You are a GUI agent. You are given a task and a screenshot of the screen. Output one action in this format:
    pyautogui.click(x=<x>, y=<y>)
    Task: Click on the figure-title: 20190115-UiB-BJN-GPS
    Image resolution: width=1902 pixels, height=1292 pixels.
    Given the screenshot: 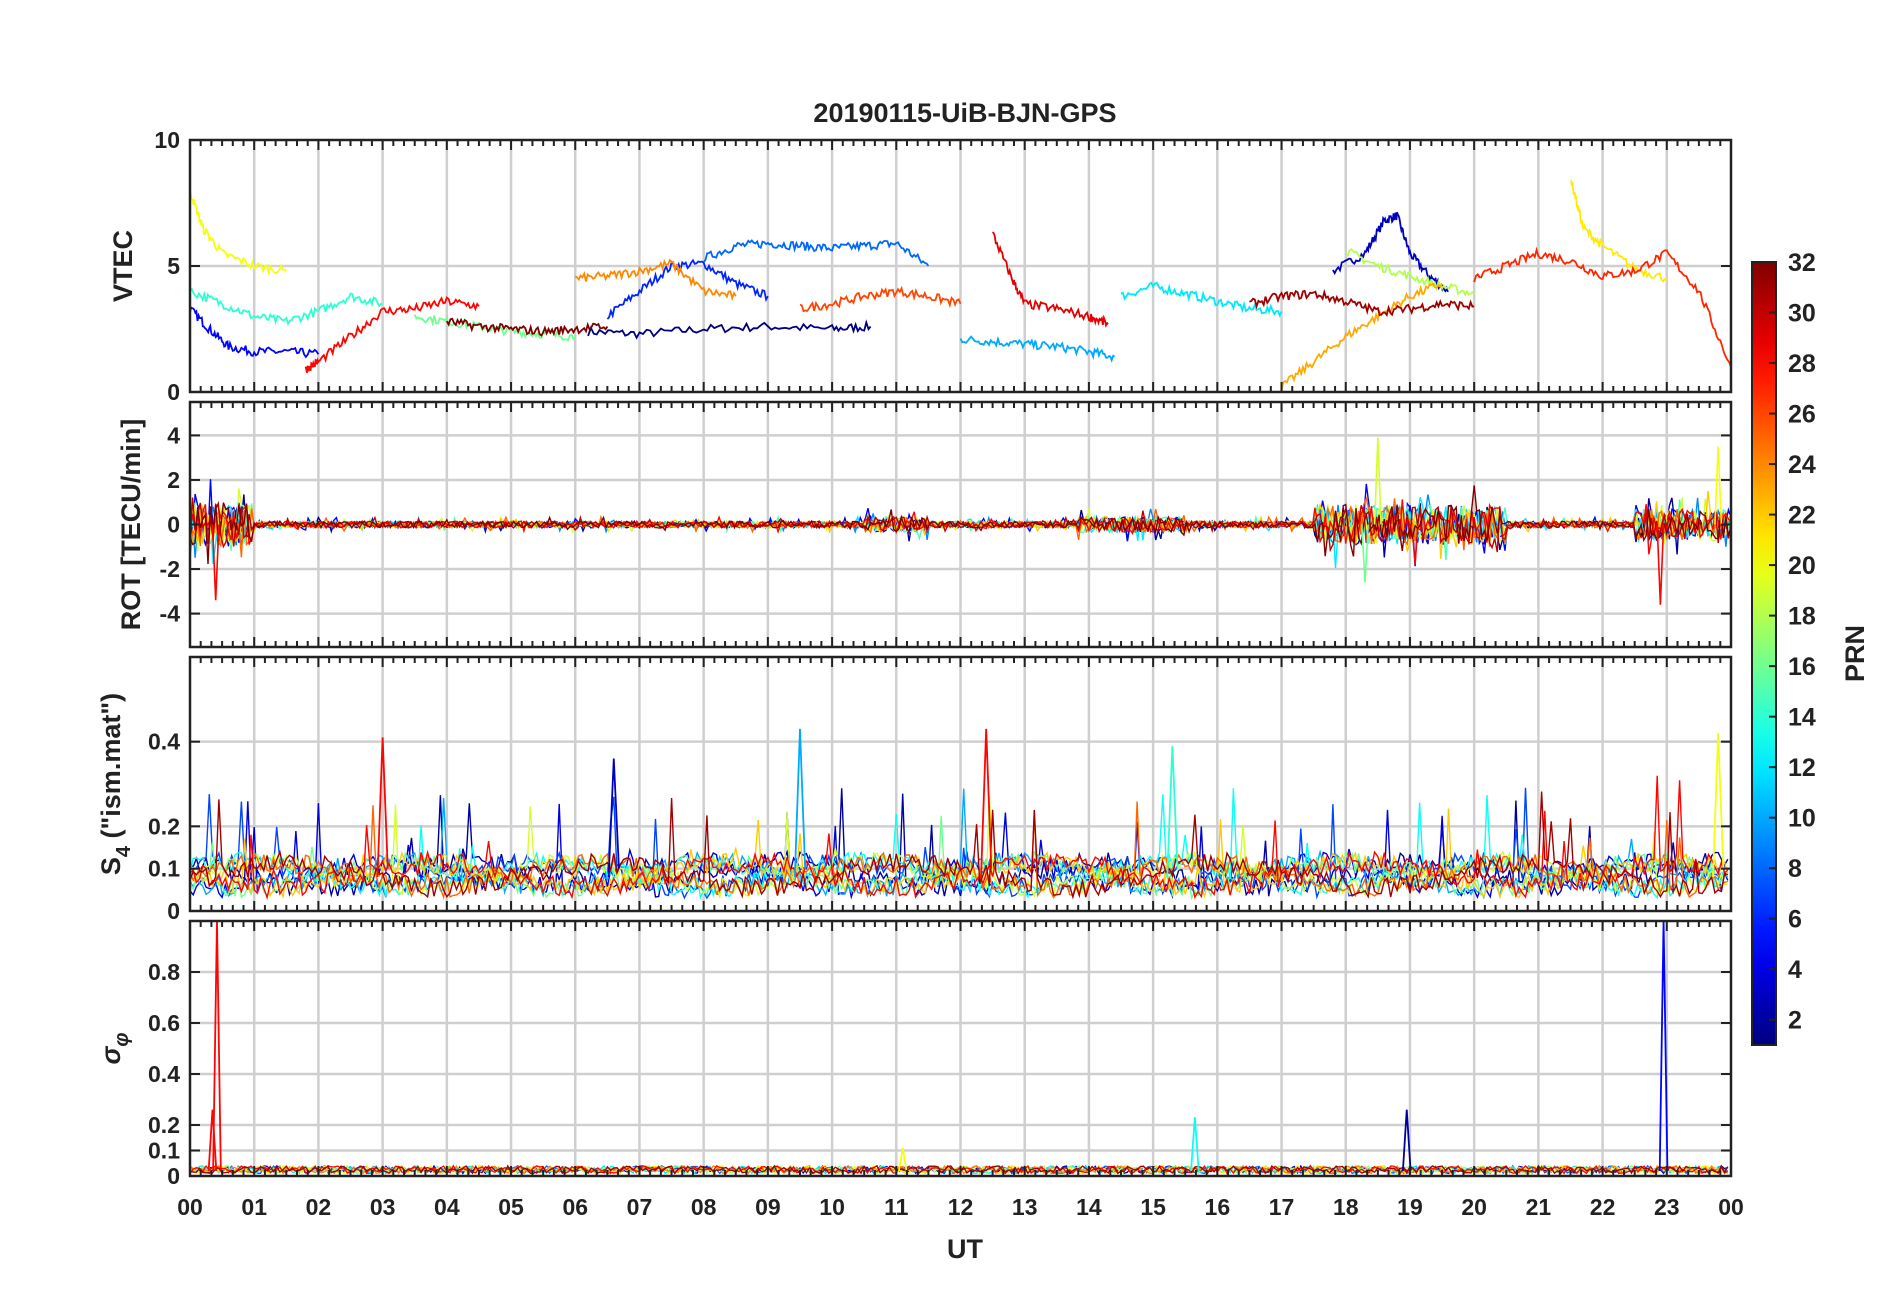 What is the action you would take?
    pyautogui.click(x=964, y=113)
    